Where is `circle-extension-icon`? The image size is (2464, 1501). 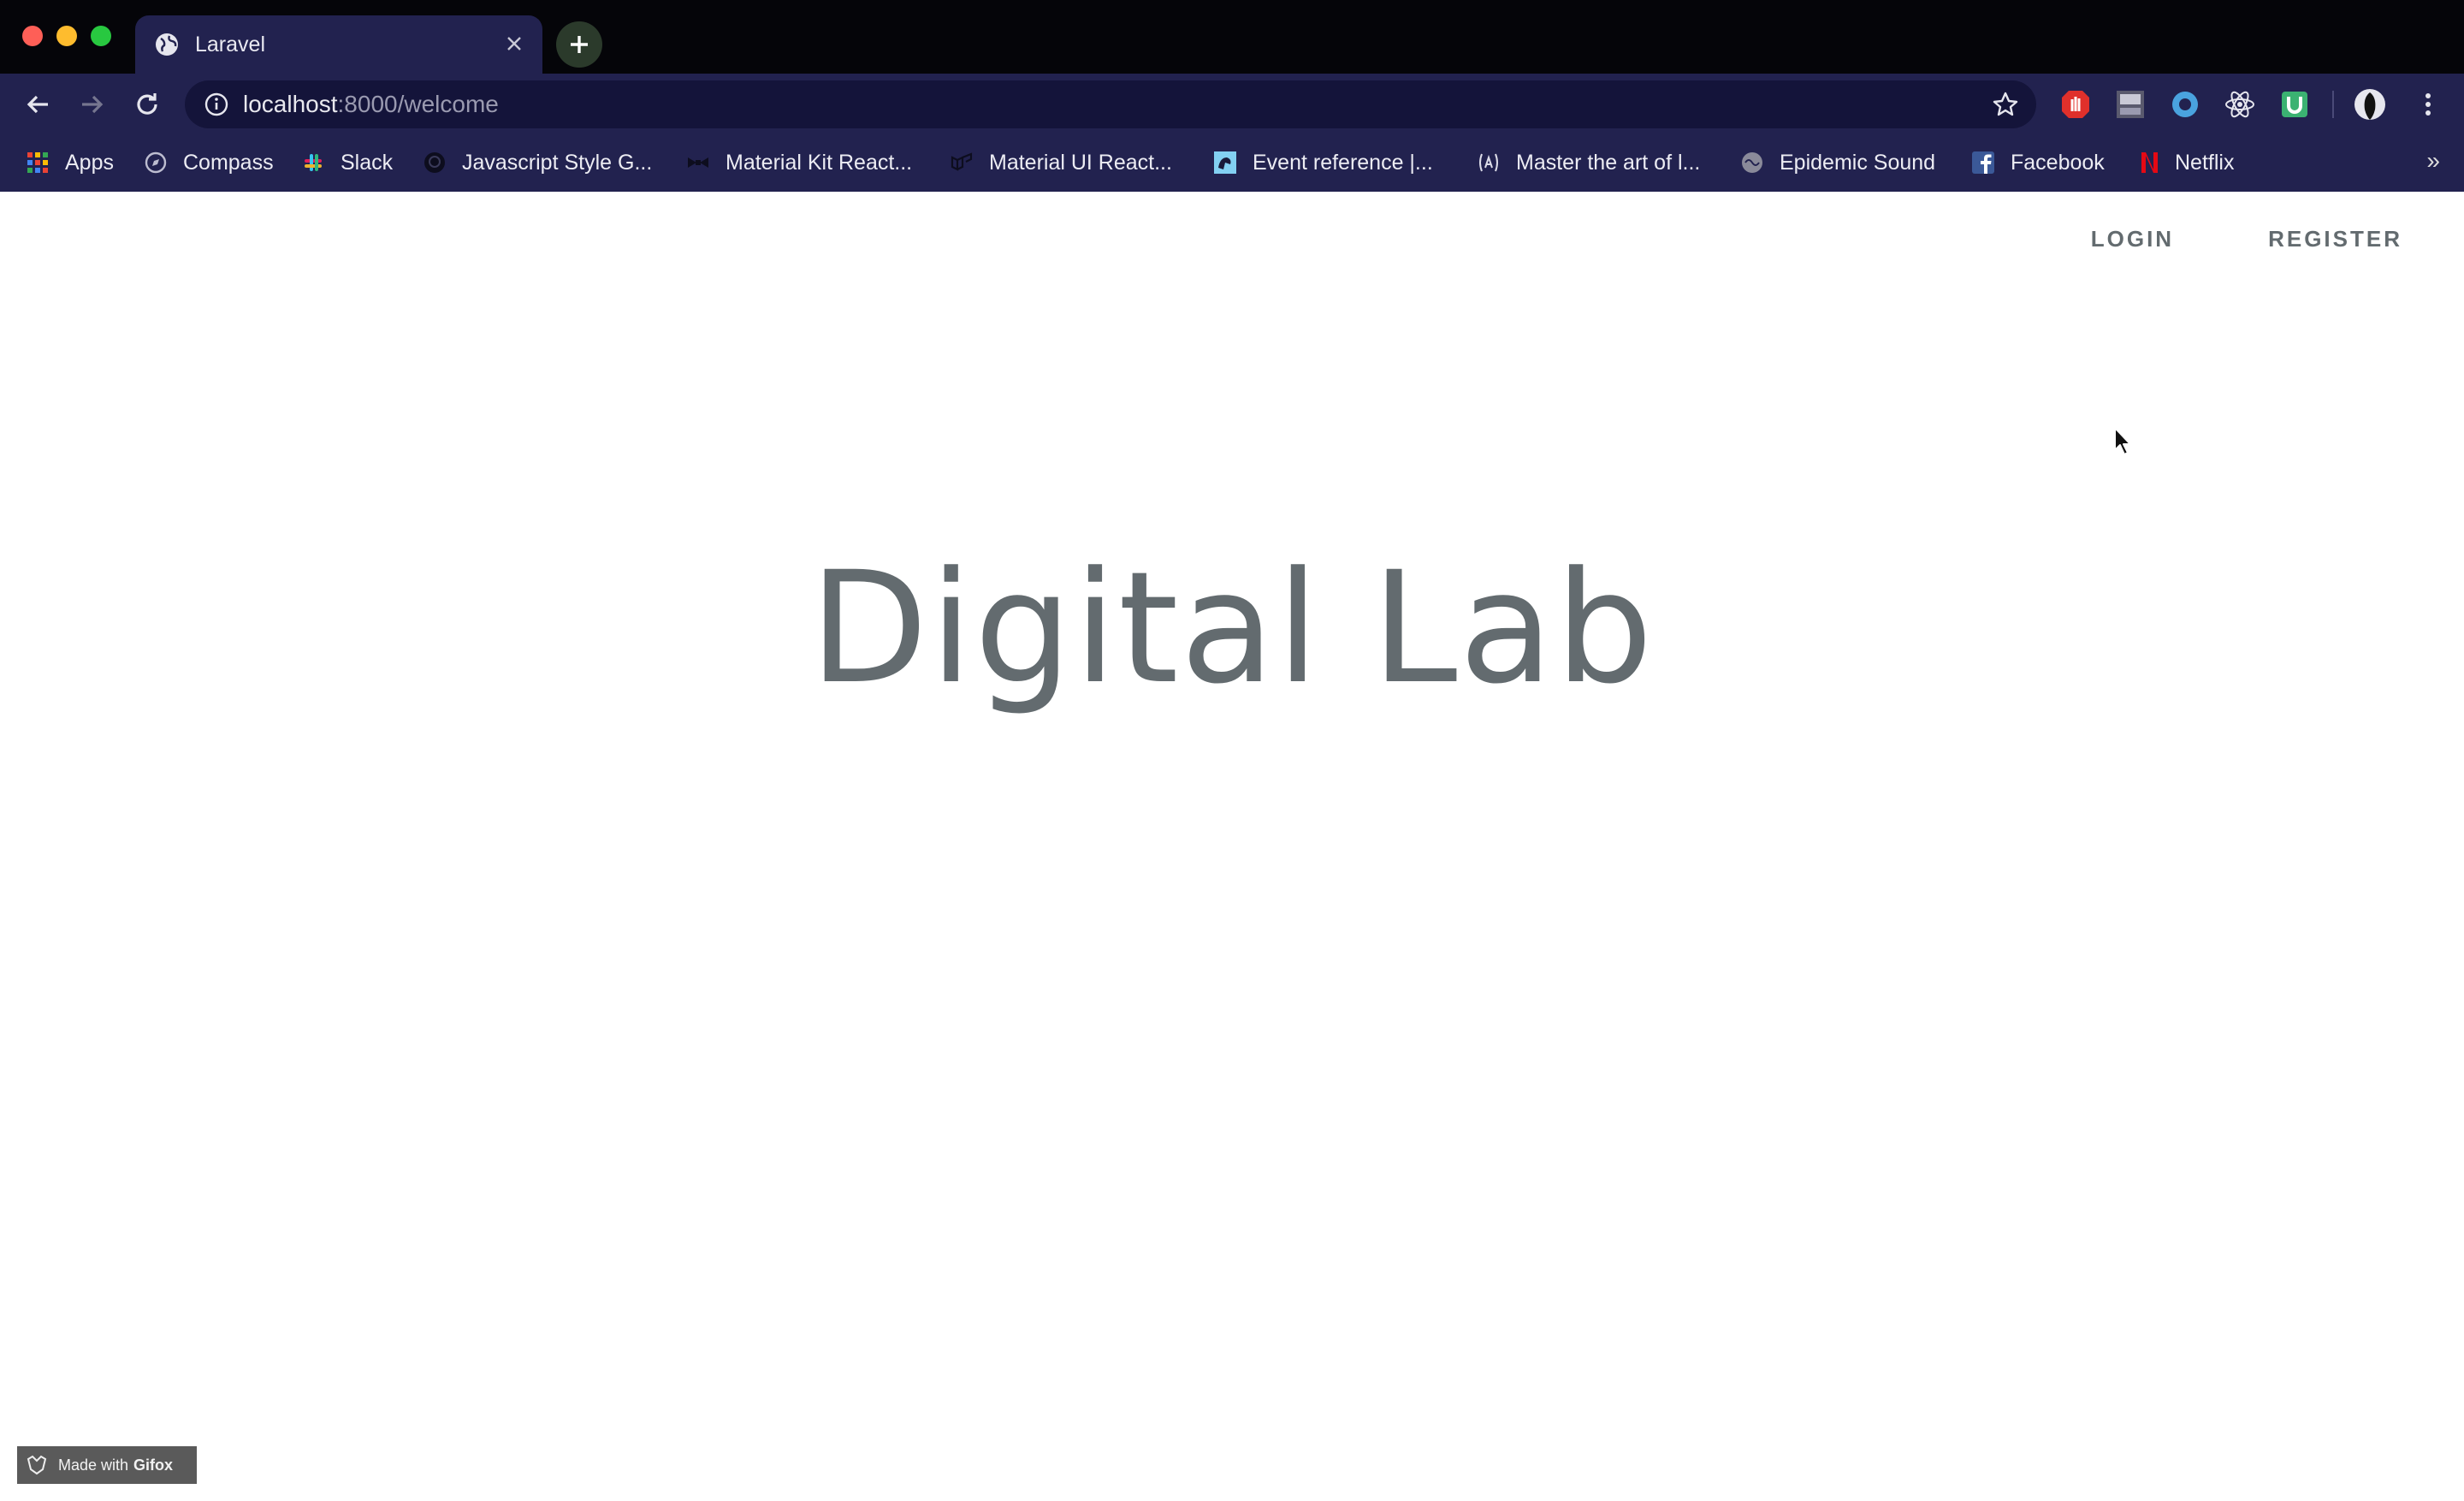 circle-extension-icon is located at coordinates (2185, 105).